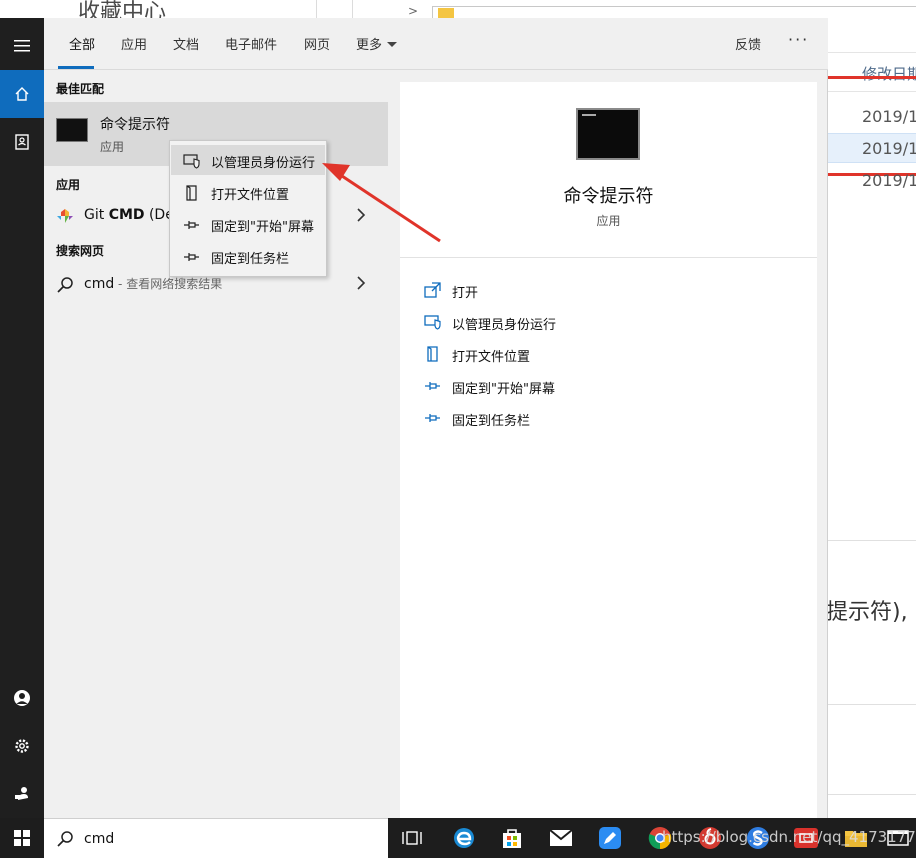 This screenshot has width=916, height=858. What do you see at coordinates (112, 147) in the screenshot?
I see `best-match-type: 应用` at bounding box center [112, 147].